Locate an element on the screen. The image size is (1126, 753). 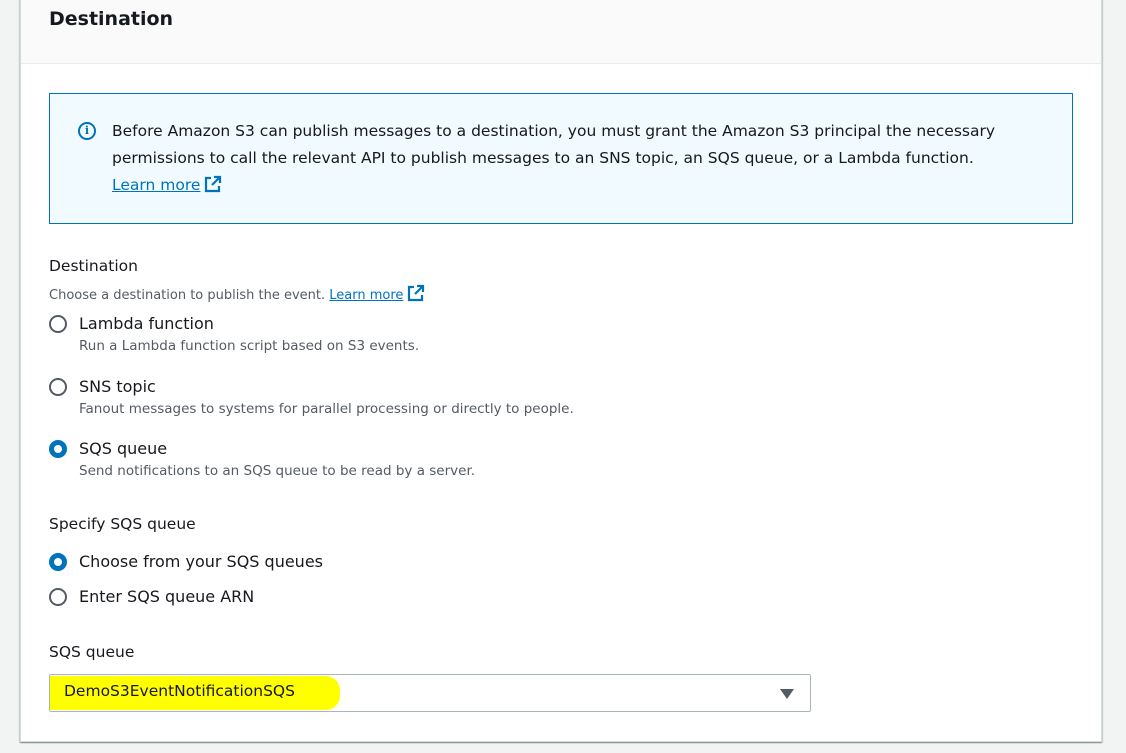
info-alert-learn-more-link: Learn more is located at coordinates (167, 184).